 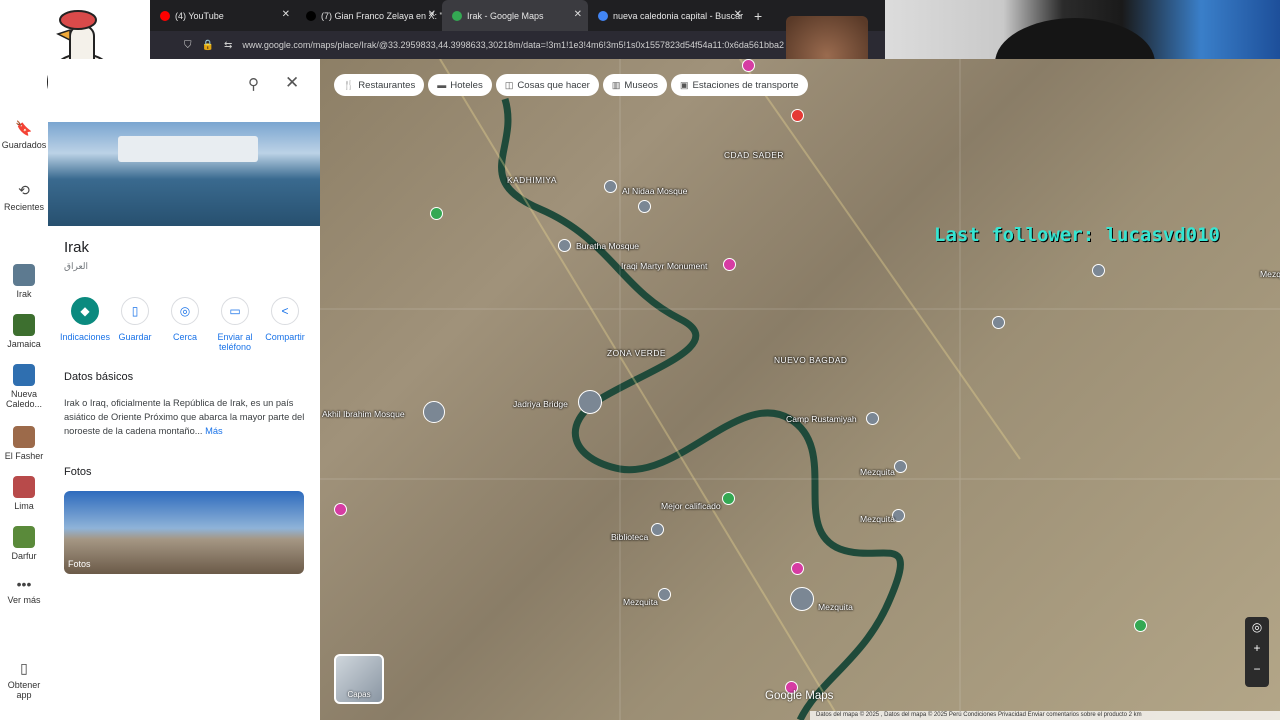 What do you see at coordinates (24, 443) in the screenshot?
I see `rail-item: El Fasher` at bounding box center [24, 443].